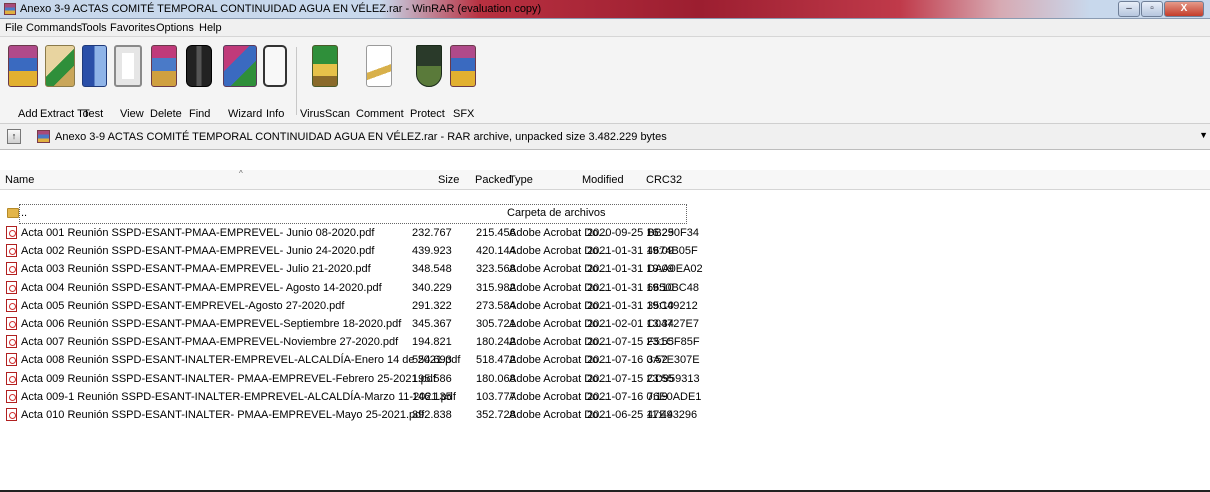 The height and width of the screenshot is (492, 1210). What do you see at coordinates (379, 66) in the screenshot?
I see `comment-icon` at bounding box center [379, 66].